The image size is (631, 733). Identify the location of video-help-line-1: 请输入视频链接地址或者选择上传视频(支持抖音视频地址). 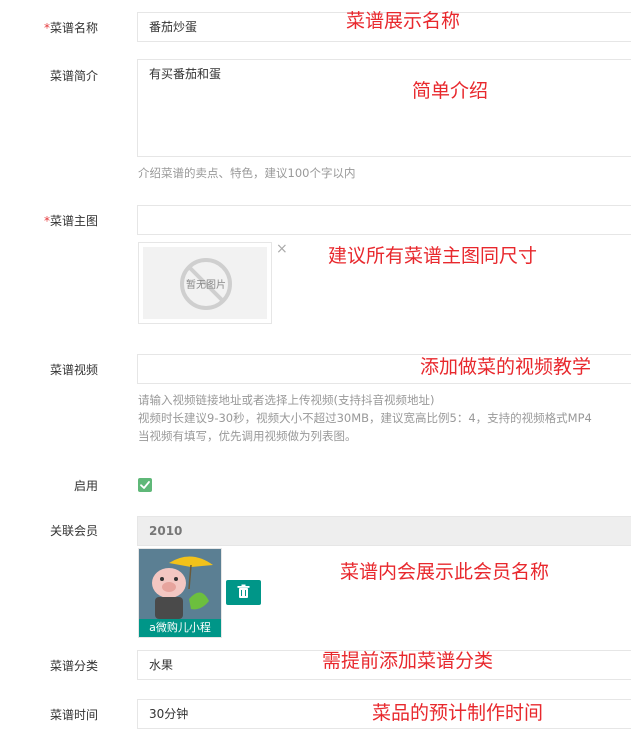
(286, 400).